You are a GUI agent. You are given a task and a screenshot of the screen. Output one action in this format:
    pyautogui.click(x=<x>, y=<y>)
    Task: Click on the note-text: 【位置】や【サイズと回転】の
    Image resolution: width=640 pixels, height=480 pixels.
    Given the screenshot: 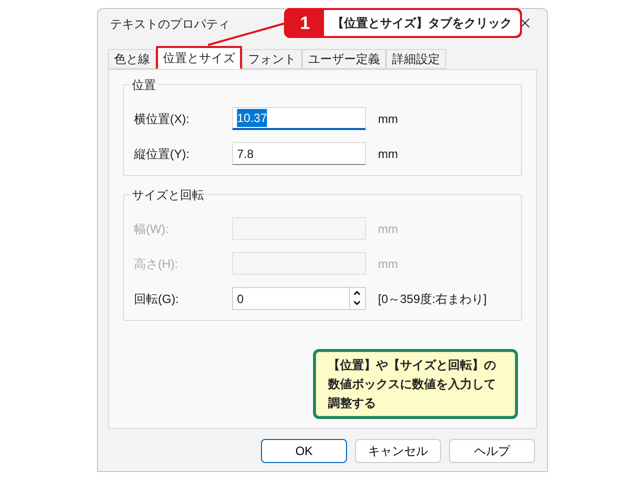 What is the action you would take?
    pyautogui.click(x=412, y=365)
    